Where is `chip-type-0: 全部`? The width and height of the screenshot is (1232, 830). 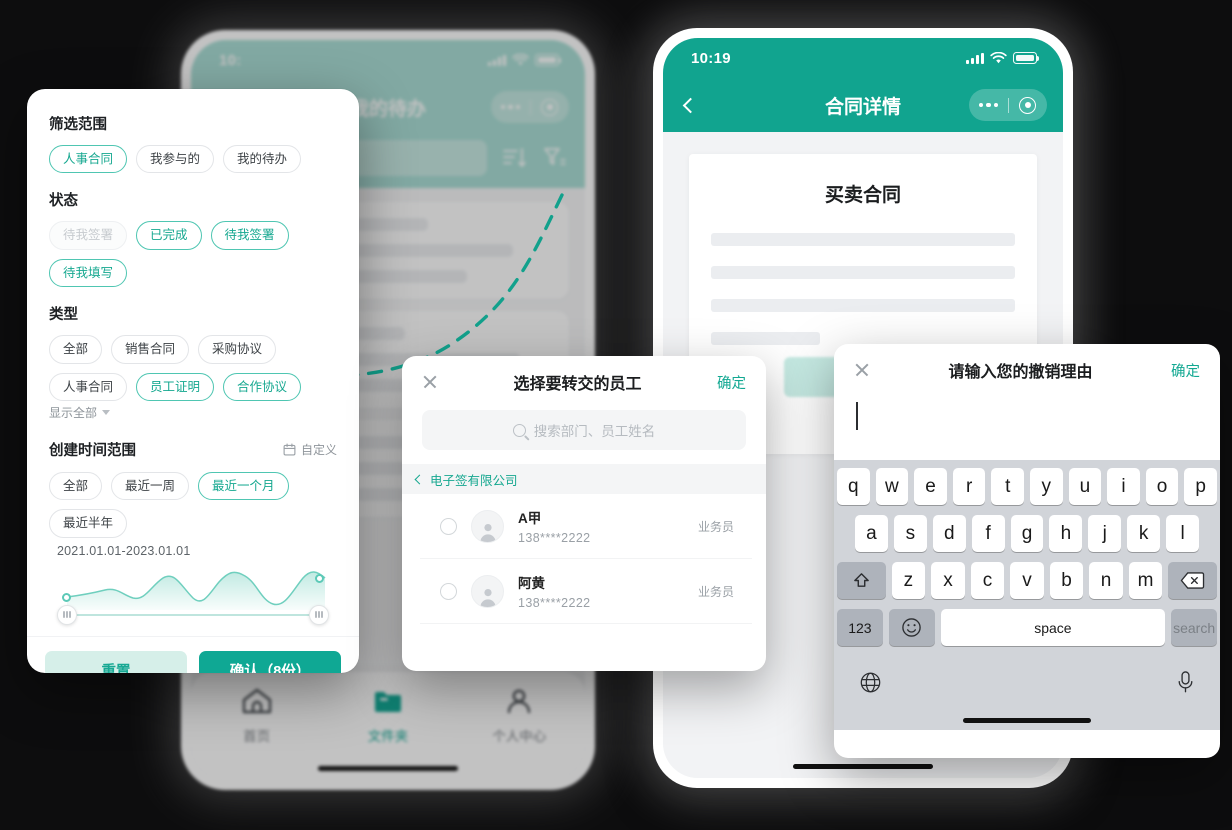 chip-type-0: 全部 is located at coordinates (76, 349).